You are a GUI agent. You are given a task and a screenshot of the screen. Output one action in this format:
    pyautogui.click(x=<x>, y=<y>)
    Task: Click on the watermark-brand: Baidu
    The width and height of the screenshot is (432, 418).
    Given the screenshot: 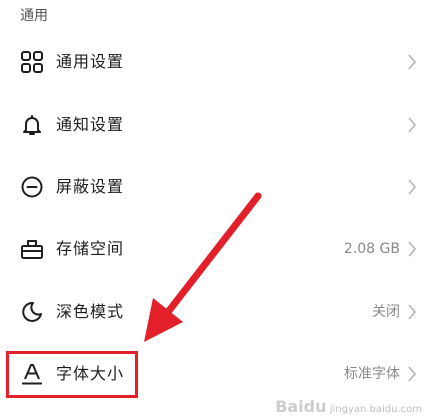 What is the action you would take?
    pyautogui.click(x=301, y=406)
    